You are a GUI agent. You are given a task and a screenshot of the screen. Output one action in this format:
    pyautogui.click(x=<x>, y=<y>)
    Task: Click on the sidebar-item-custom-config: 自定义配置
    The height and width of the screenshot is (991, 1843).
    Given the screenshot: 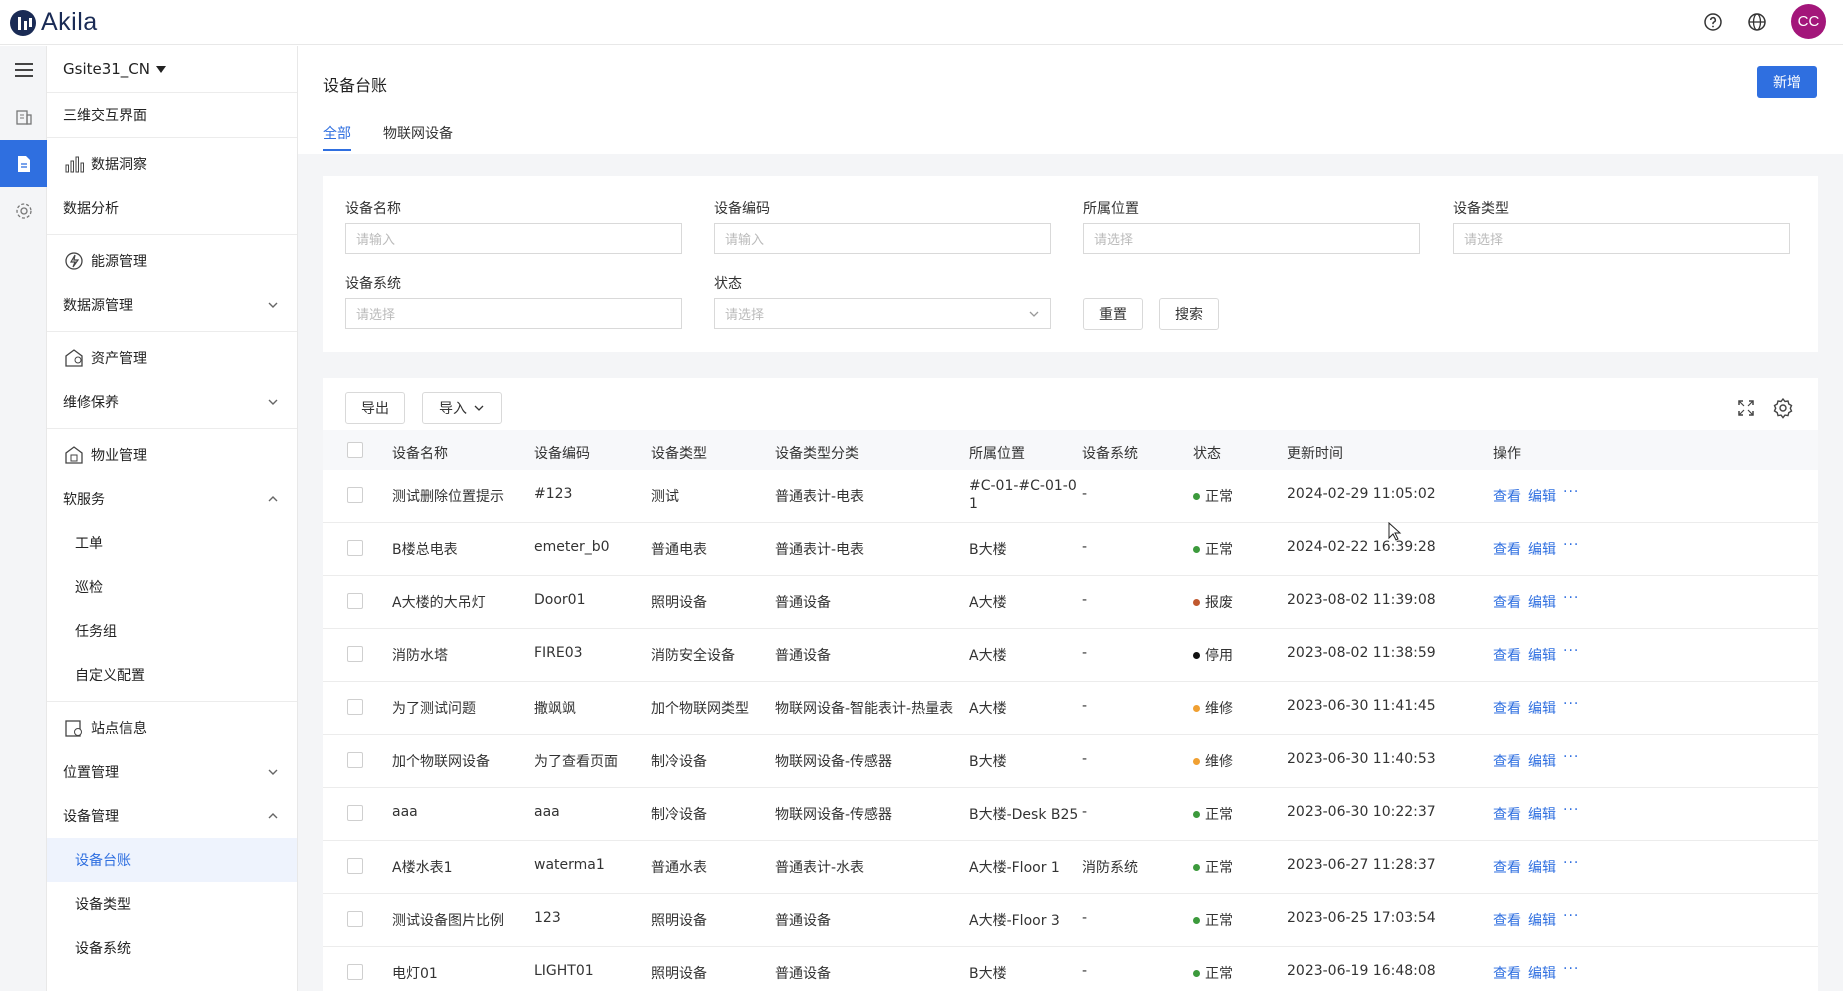 What is the action you would take?
    pyautogui.click(x=172, y=675)
    